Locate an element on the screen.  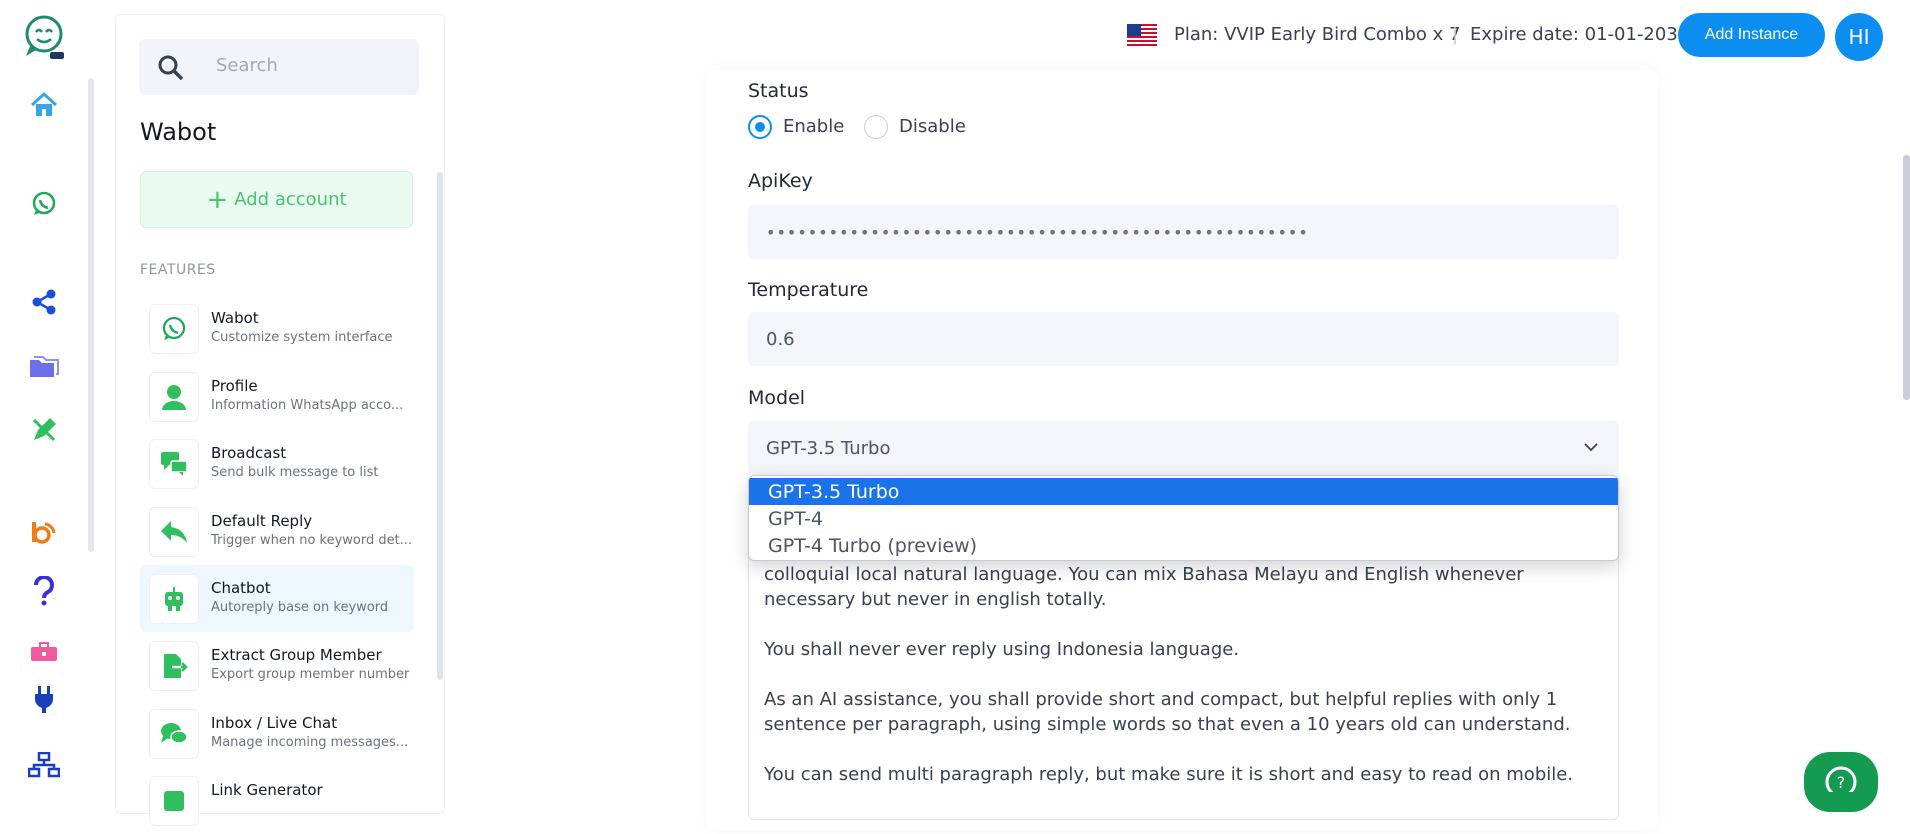
sidebar-item-title: Link Generator is located at coordinates (267, 790).